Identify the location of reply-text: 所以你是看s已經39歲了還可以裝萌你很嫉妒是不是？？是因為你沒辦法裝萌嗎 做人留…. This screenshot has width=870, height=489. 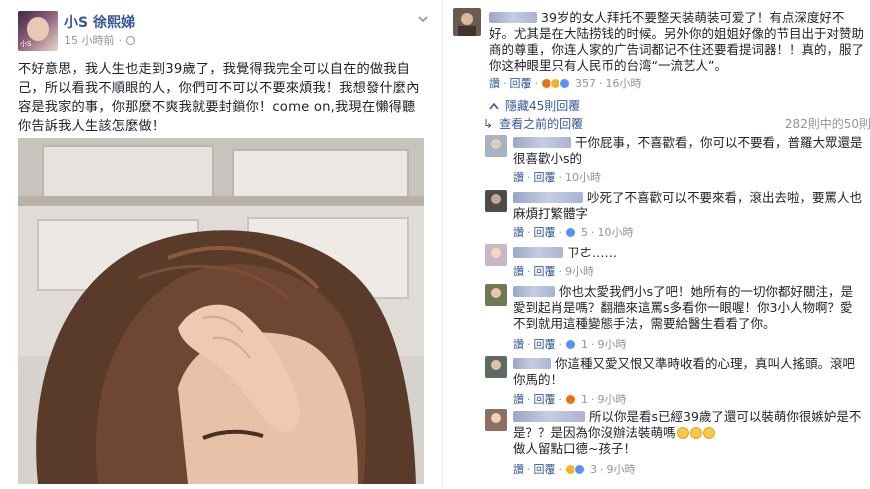
(687, 432).